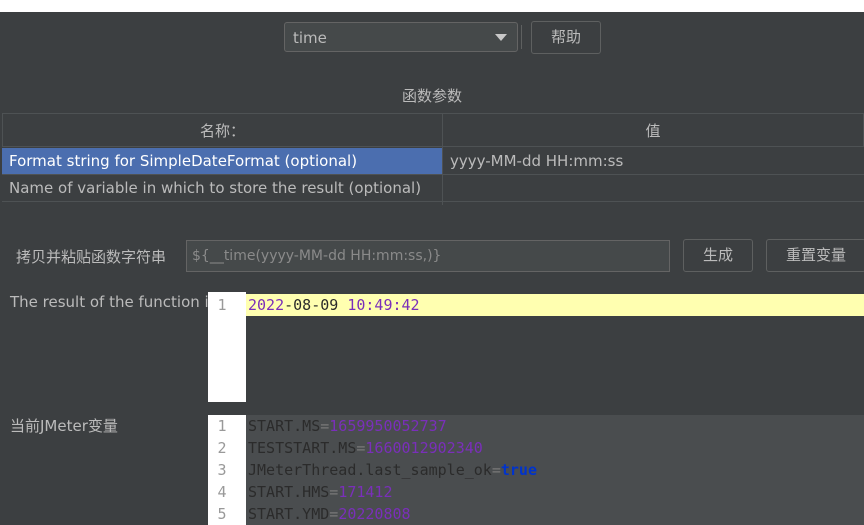  What do you see at coordinates (365, 492) in the screenshot?
I see `token: 171412` at bounding box center [365, 492].